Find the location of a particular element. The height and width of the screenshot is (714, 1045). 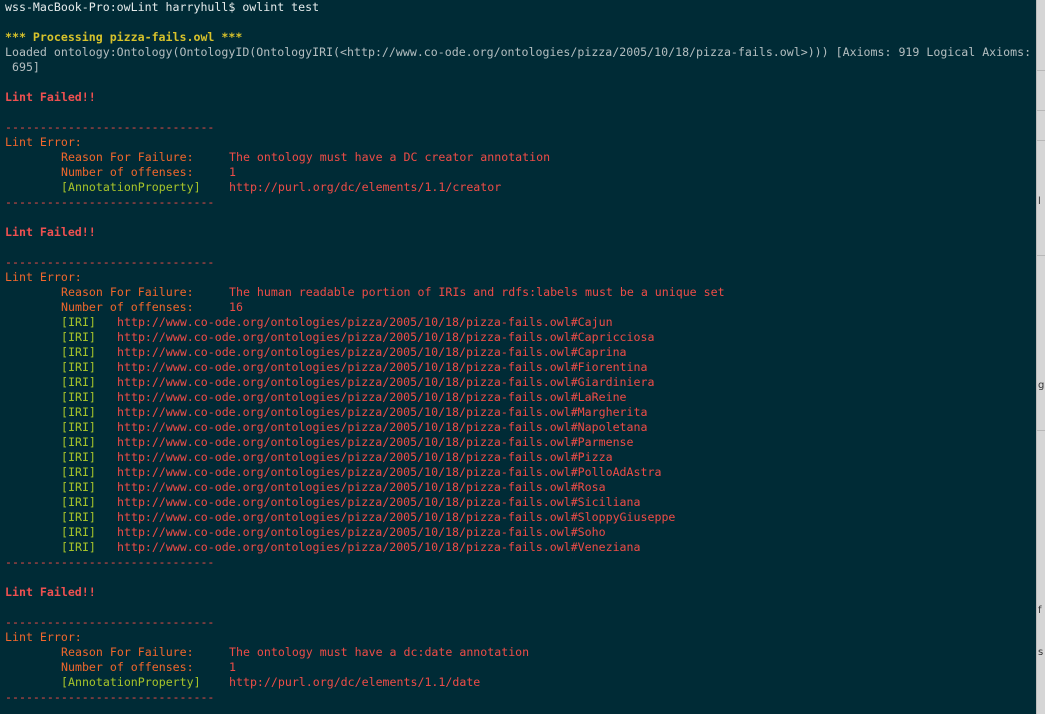

strip-glyph: g is located at coordinates (1041, 385).